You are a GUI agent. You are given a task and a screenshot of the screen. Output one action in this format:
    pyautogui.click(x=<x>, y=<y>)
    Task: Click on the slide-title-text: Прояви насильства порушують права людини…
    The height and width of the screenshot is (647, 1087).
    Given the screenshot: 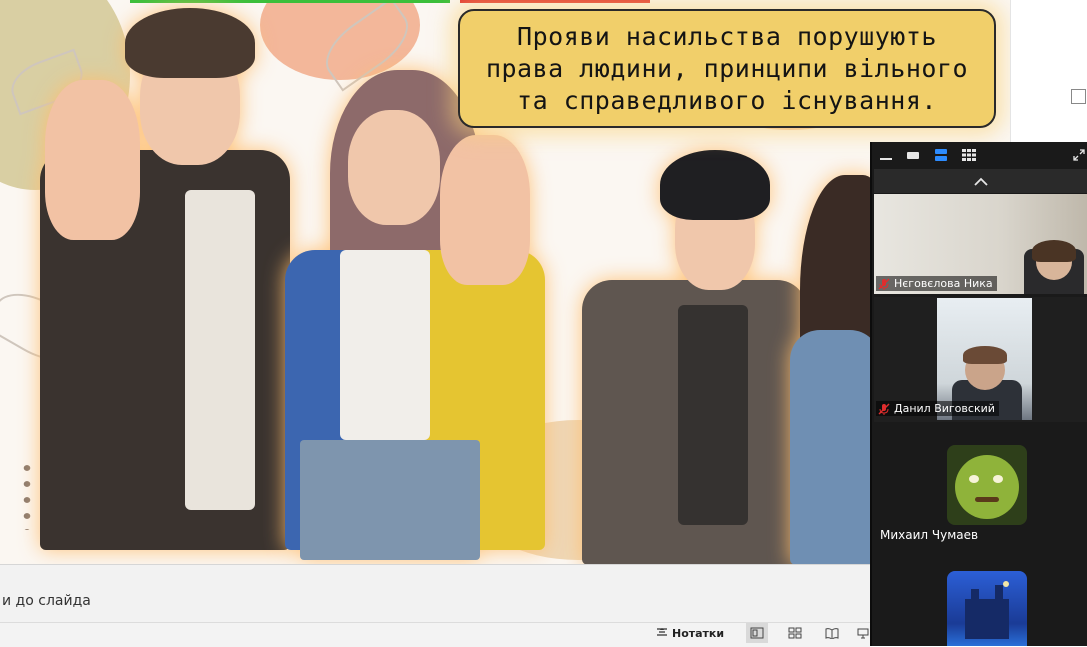 What is the action you would take?
    pyautogui.click(x=727, y=69)
    